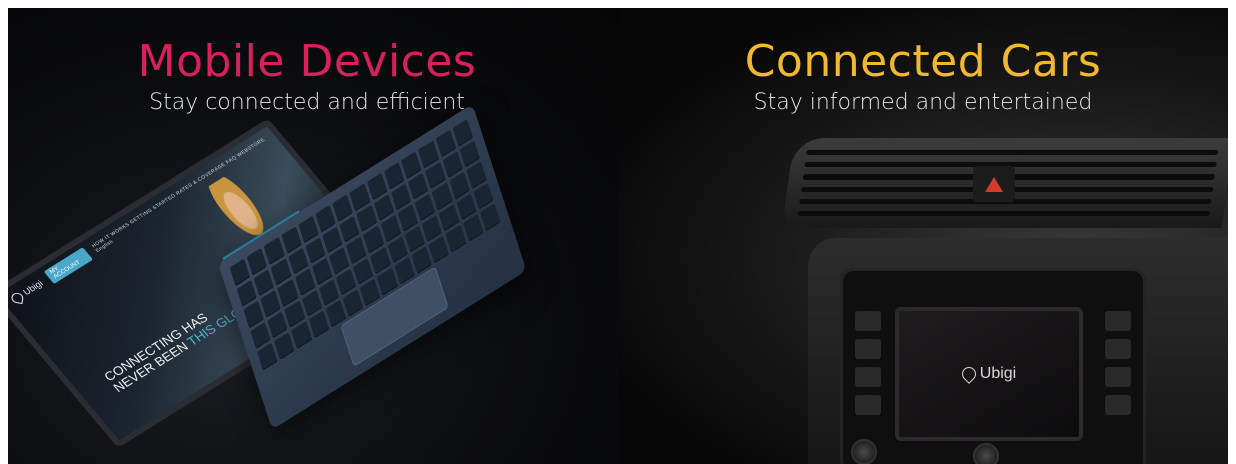 The width and height of the screenshot is (1236, 464). What do you see at coordinates (1118, 363) in the screenshot?
I see `right-side-buttons` at bounding box center [1118, 363].